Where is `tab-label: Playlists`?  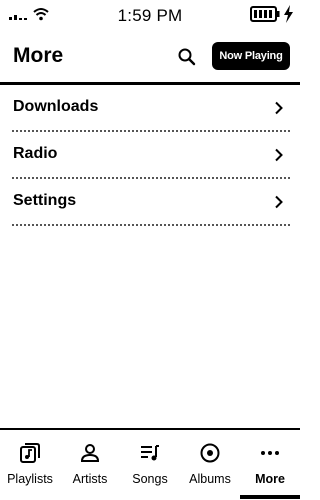 tab-label: Playlists is located at coordinates (30, 479).